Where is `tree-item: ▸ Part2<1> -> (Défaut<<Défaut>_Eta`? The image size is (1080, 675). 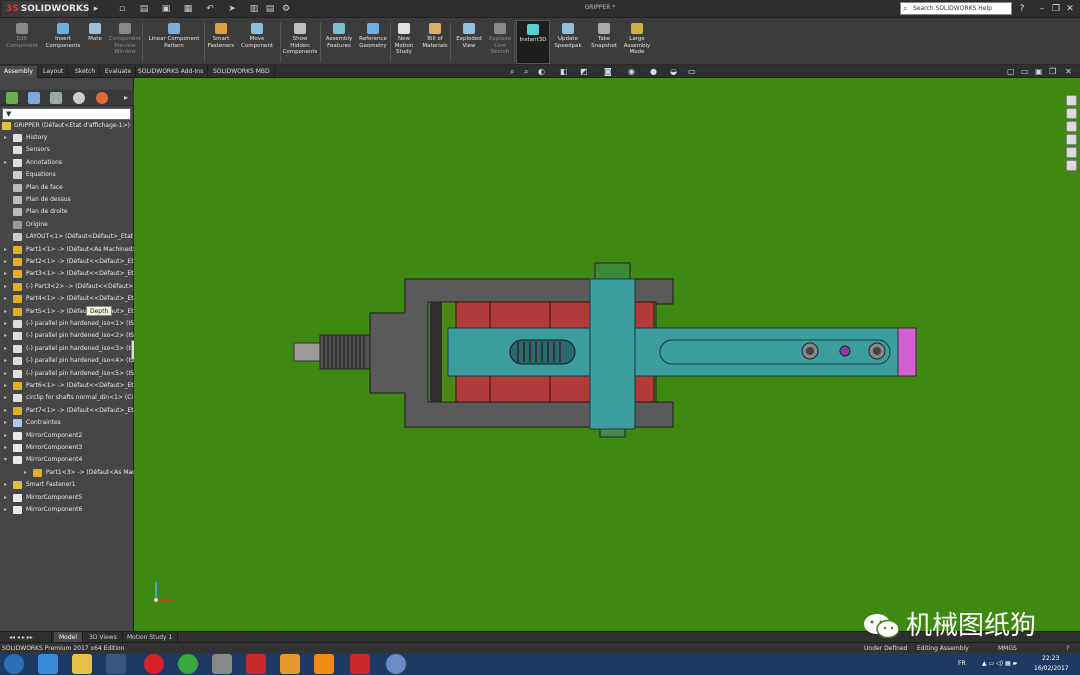 tree-item: ▸ Part2<1> -> (Défaut<<Défaut>_Eta is located at coordinates (69, 262).